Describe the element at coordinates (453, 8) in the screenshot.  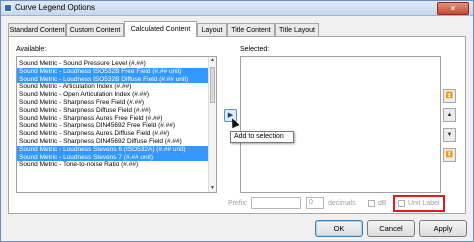
I see `close-button: ×` at that location.